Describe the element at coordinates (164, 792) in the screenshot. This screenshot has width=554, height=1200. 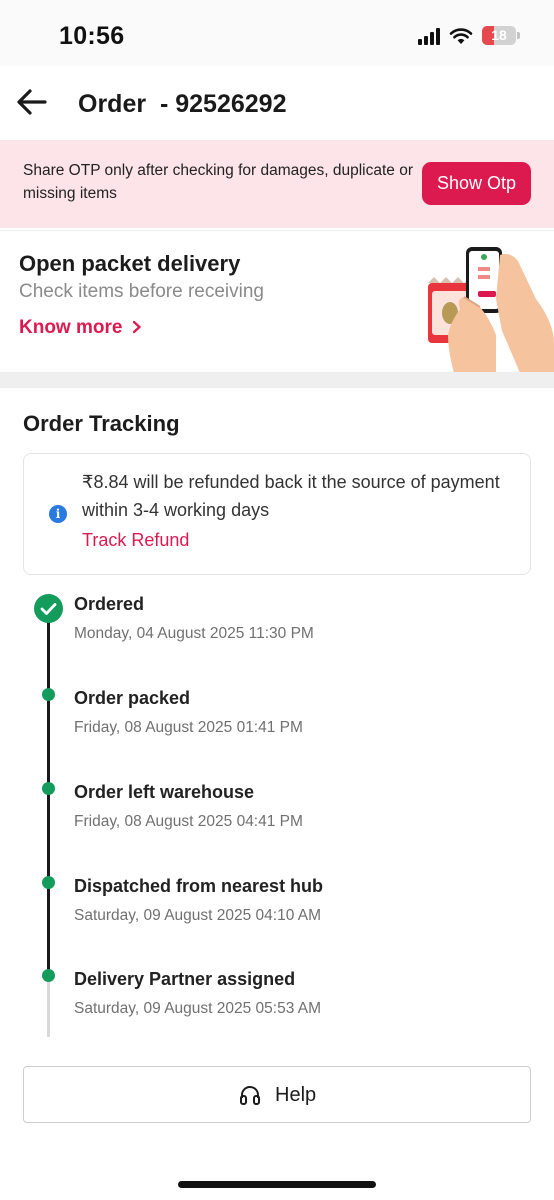
I see `step-title: Order left warehouse` at that location.